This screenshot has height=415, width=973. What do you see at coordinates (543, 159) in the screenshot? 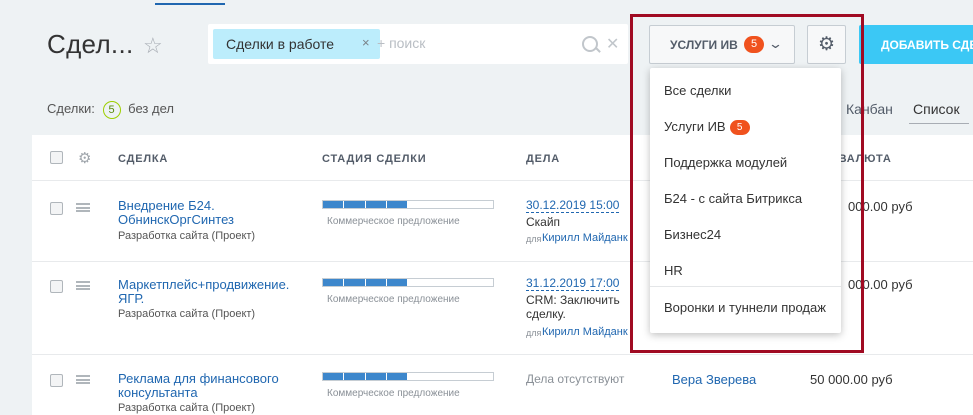
I see `column-header-activities: ДЕЛА` at bounding box center [543, 159].